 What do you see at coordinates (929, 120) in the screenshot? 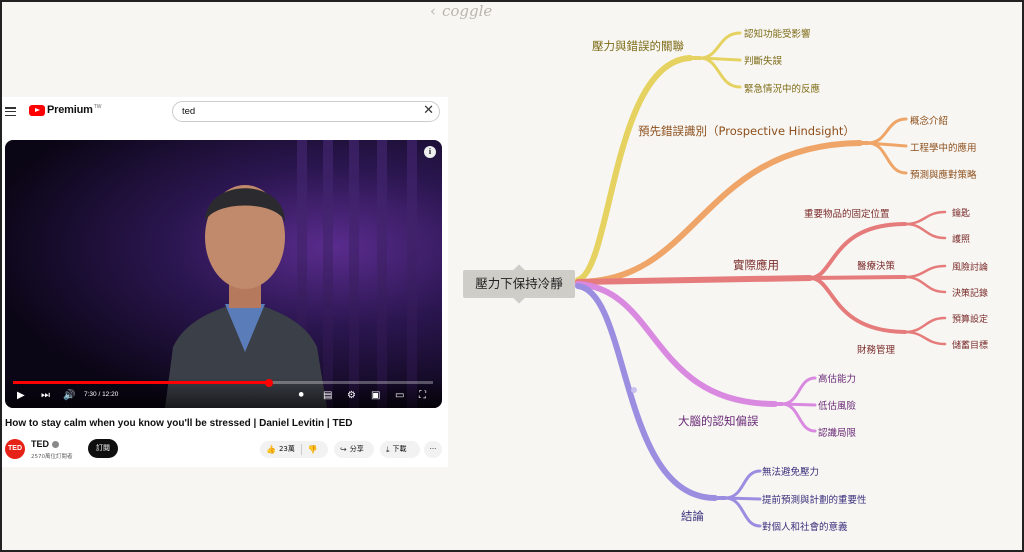
I see `node-concept-intro: 概念介紹` at bounding box center [929, 120].